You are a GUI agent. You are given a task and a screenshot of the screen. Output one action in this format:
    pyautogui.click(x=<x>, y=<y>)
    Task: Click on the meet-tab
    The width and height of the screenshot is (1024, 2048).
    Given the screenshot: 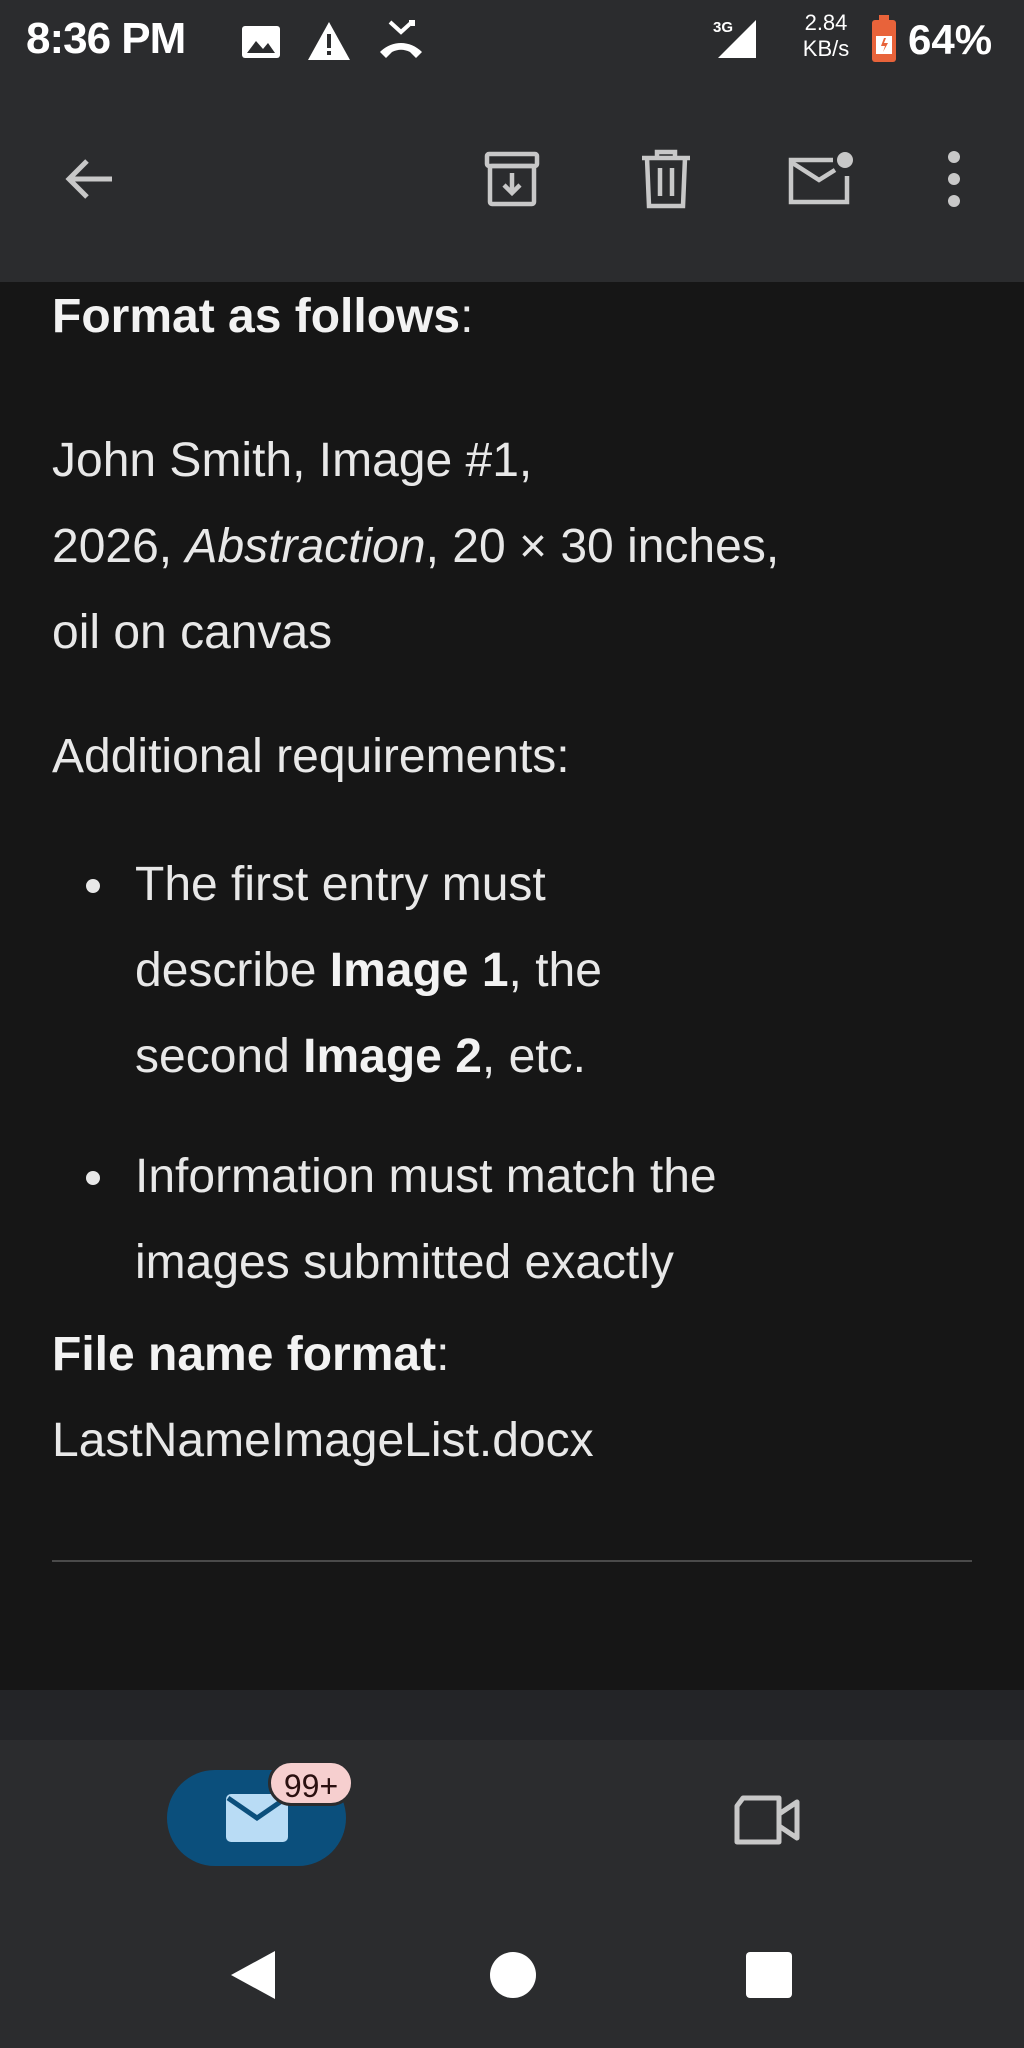 What is the action you would take?
    pyautogui.click(x=767, y=1820)
    